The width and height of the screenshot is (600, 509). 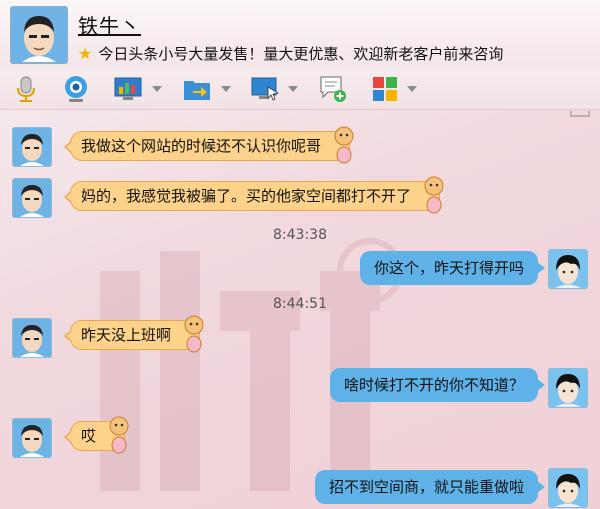 I want to click on new-chat-icon, so click(x=333, y=89).